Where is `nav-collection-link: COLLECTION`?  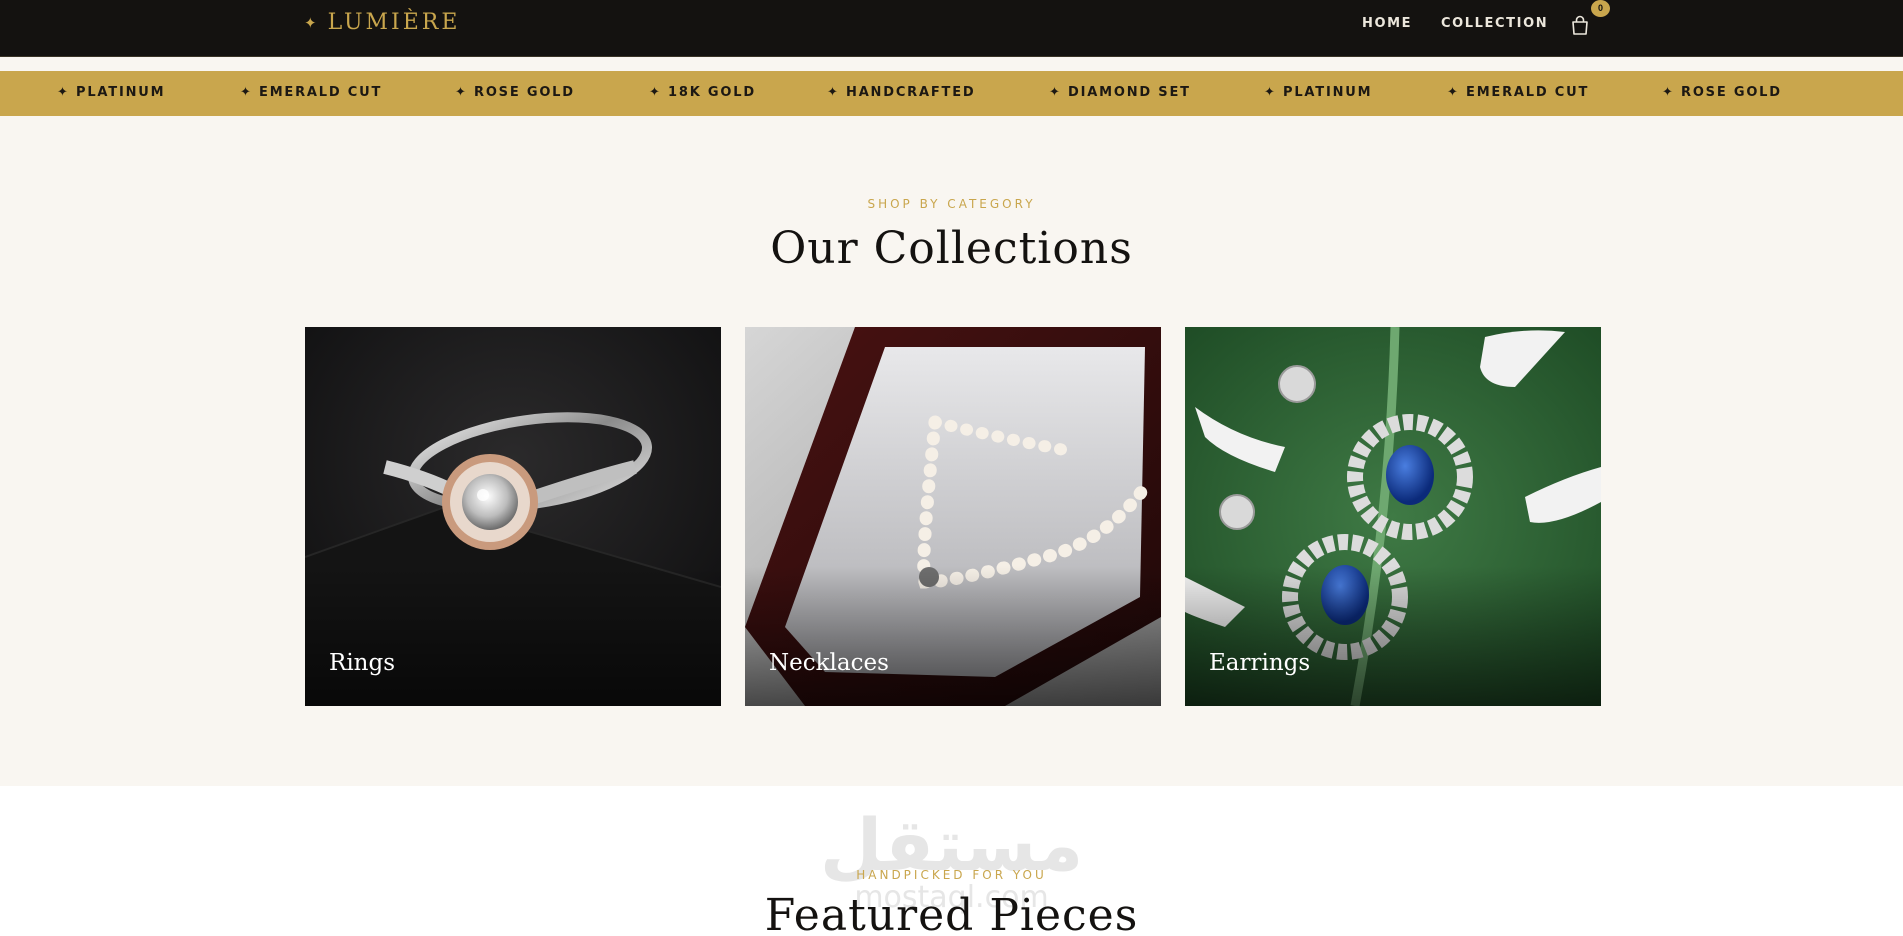 nav-collection-link: COLLECTION is located at coordinates (1494, 23).